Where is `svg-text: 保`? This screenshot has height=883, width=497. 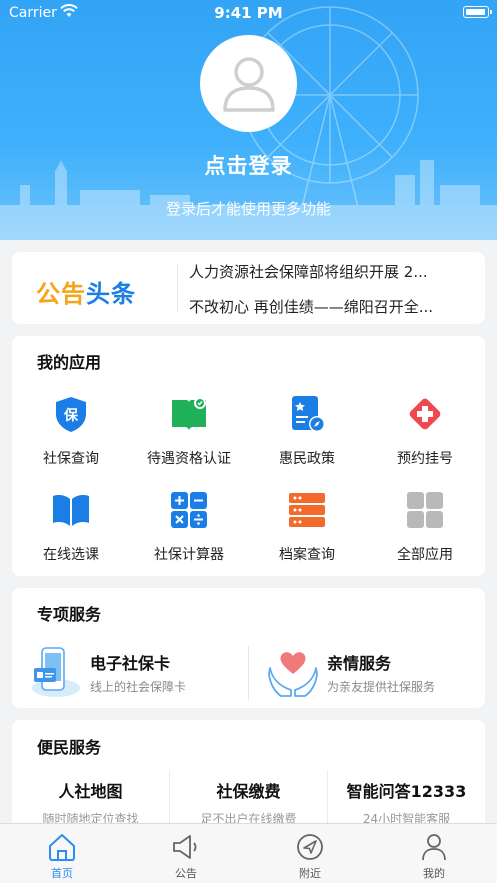 svg-text: 保 is located at coordinates (71, 415).